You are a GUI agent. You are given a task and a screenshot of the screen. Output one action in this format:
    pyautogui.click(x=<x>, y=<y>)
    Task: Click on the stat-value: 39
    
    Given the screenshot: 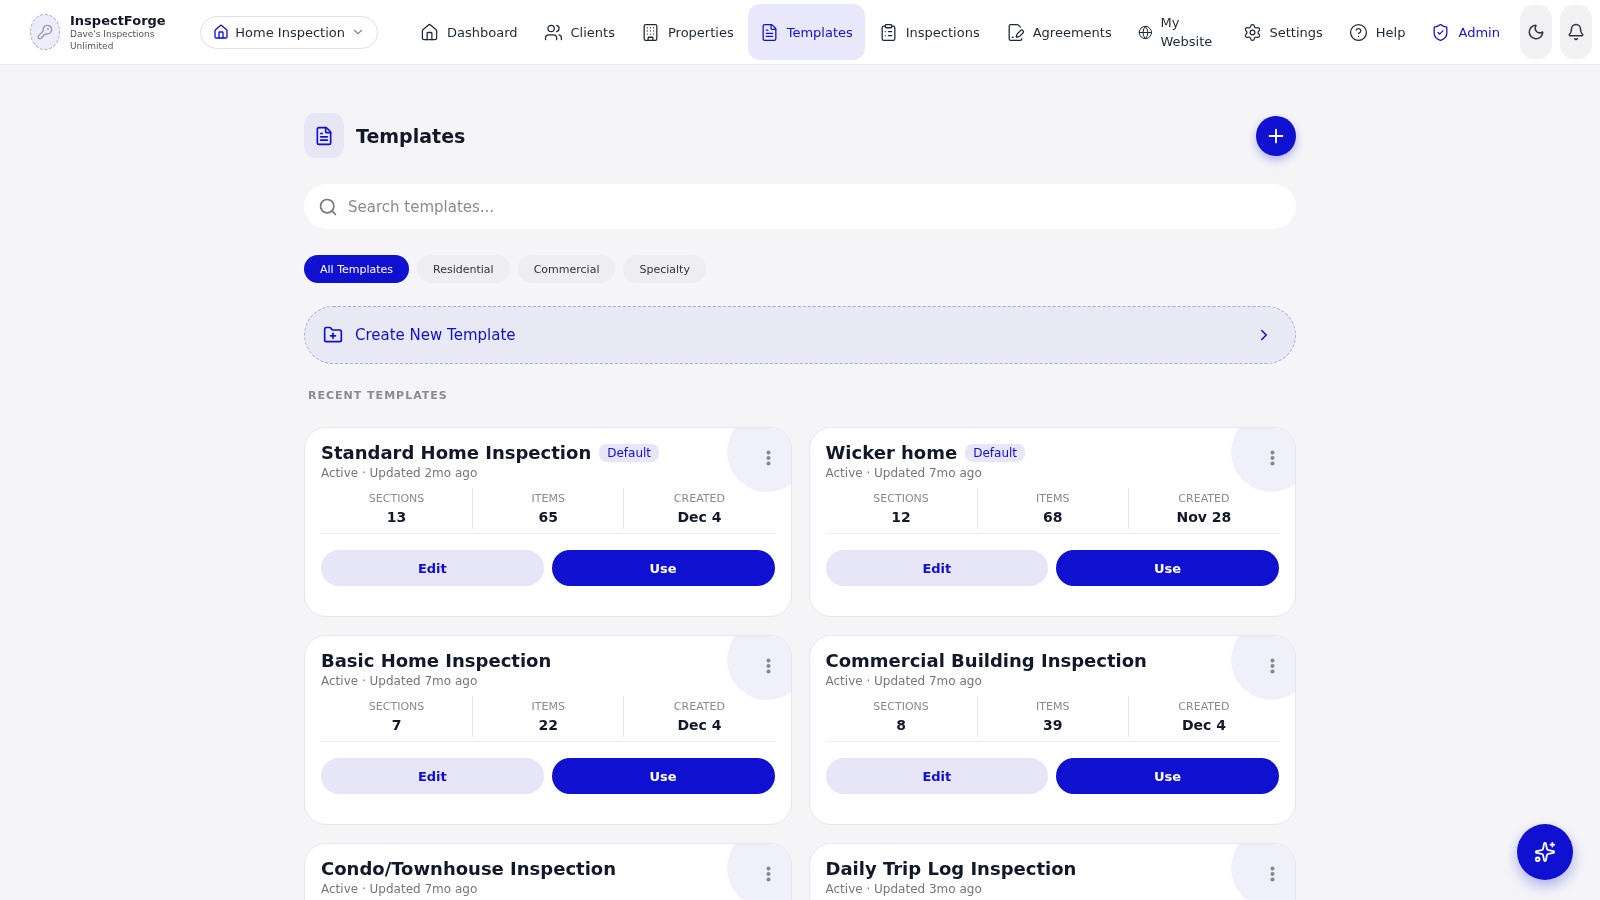 What is the action you would take?
    pyautogui.click(x=1053, y=725)
    